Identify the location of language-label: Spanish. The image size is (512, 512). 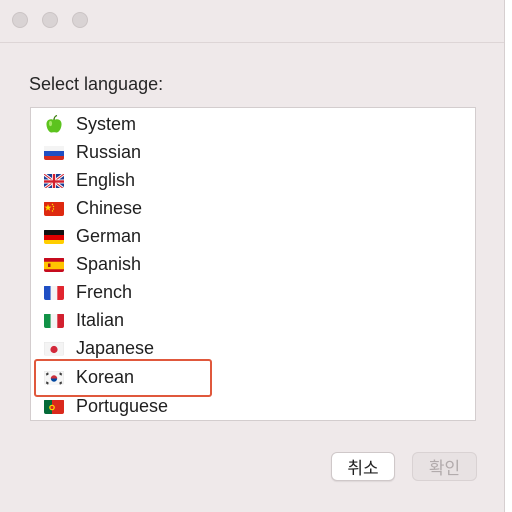
(109, 263).